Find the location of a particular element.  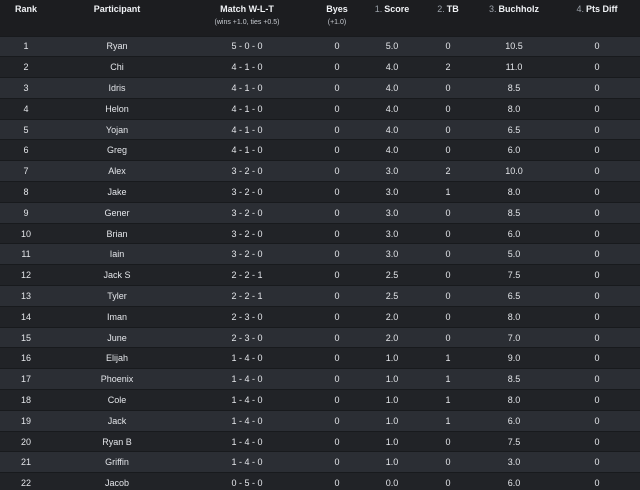

rank-cell: 7 is located at coordinates (26, 171).